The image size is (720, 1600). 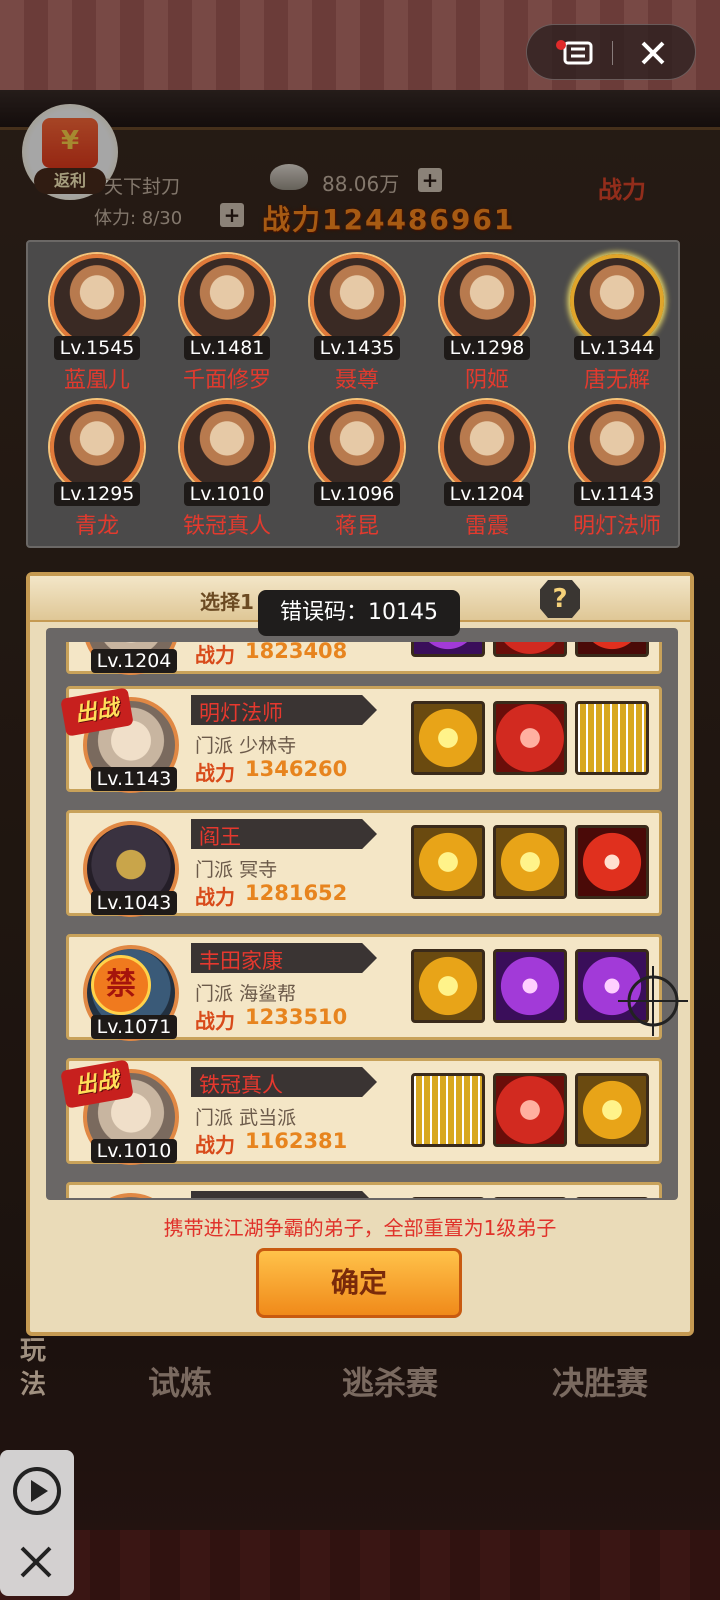 I want to click on capsule-menu, so click(x=611, y=52).